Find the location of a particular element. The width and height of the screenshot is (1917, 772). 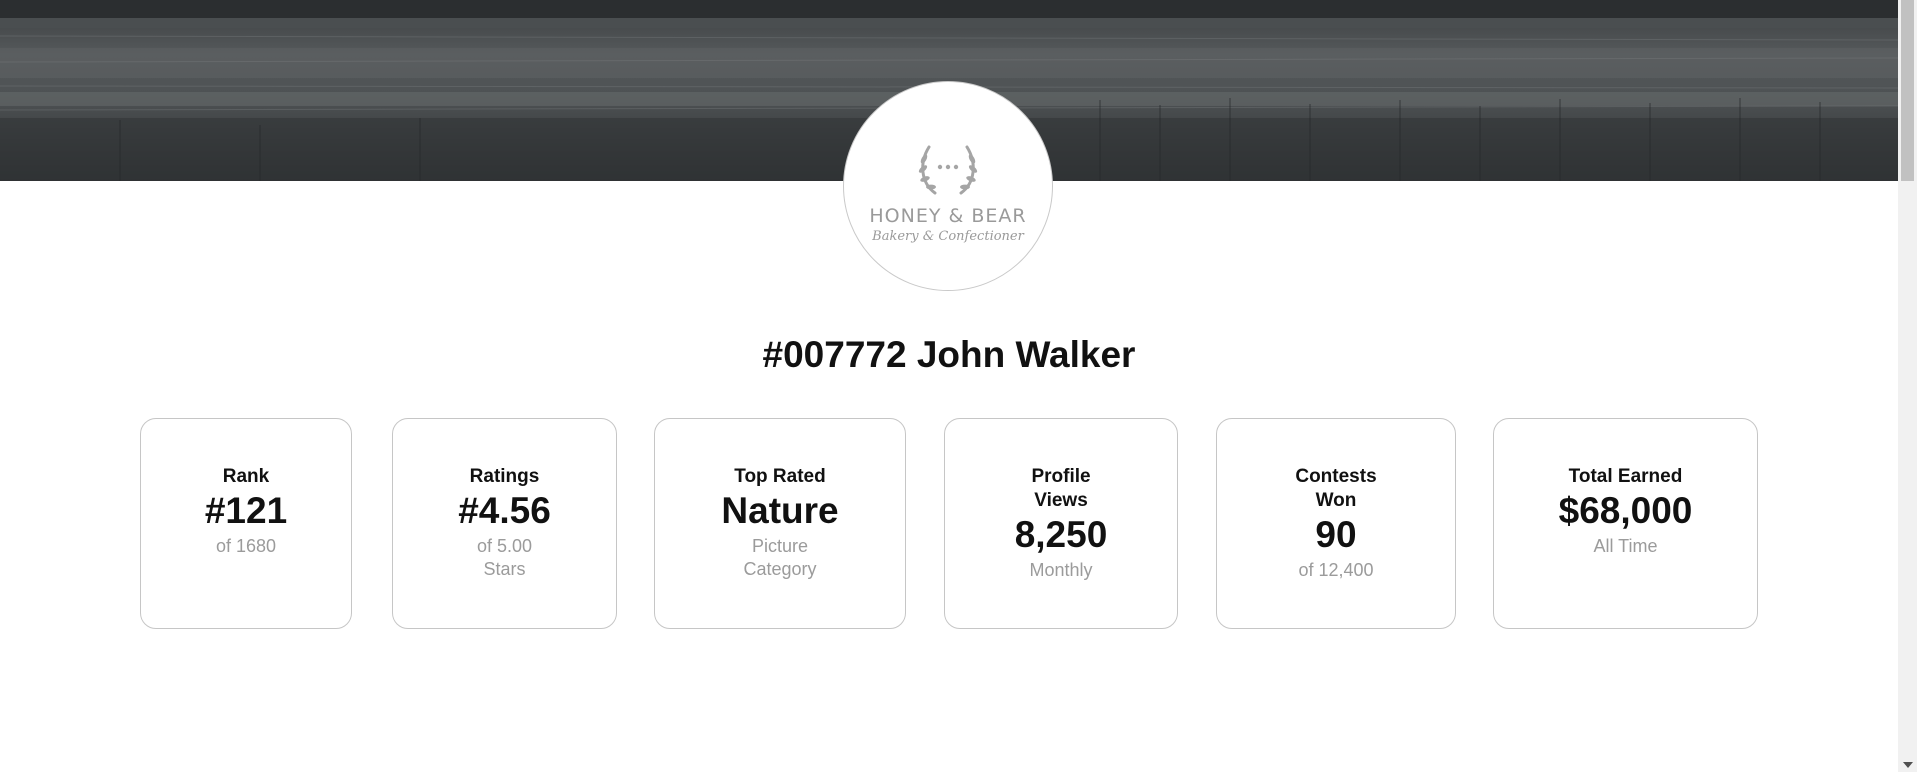

stat-label: Profile Views is located at coordinates (1061, 488).